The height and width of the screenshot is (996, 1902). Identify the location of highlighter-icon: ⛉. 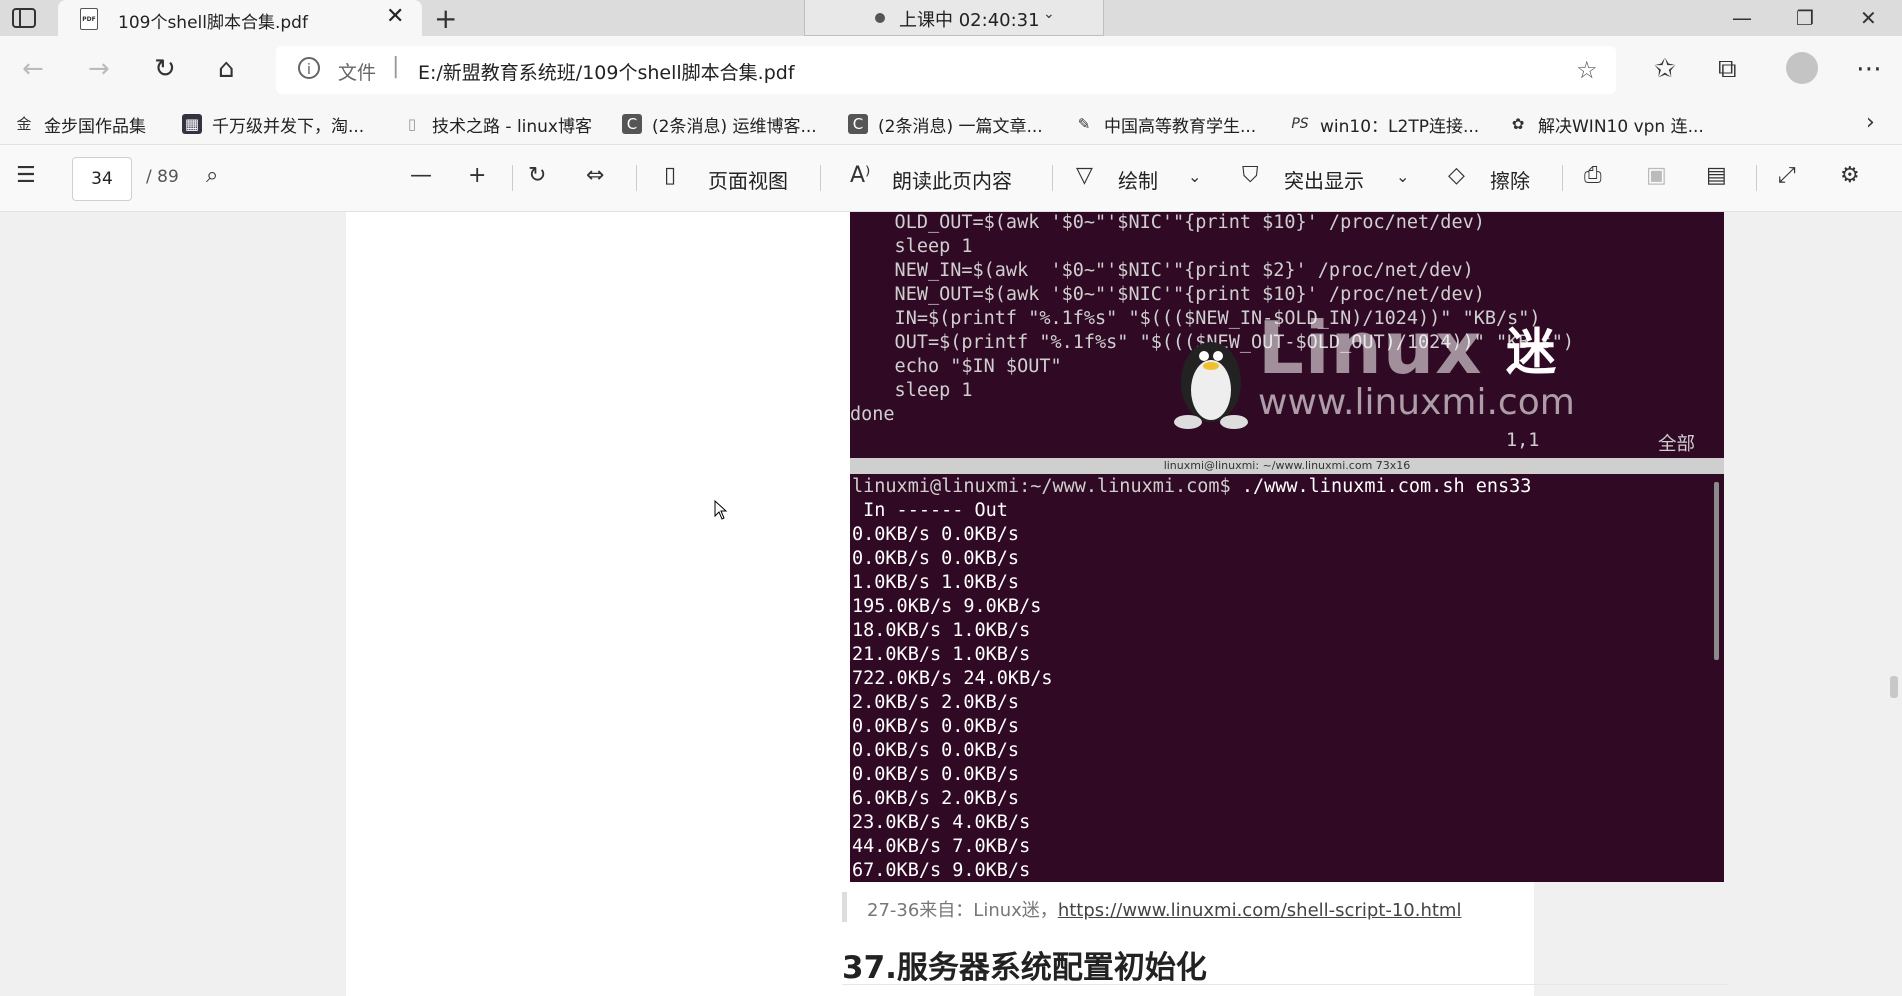
(1250, 175).